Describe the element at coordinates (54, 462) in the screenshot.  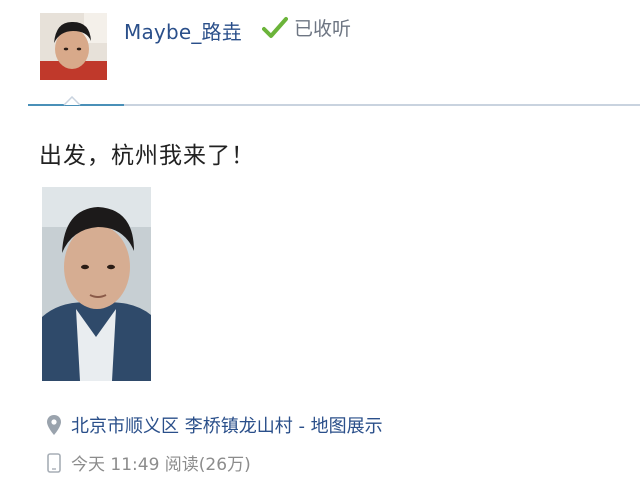
I see `mobile-phone-icon` at that location.